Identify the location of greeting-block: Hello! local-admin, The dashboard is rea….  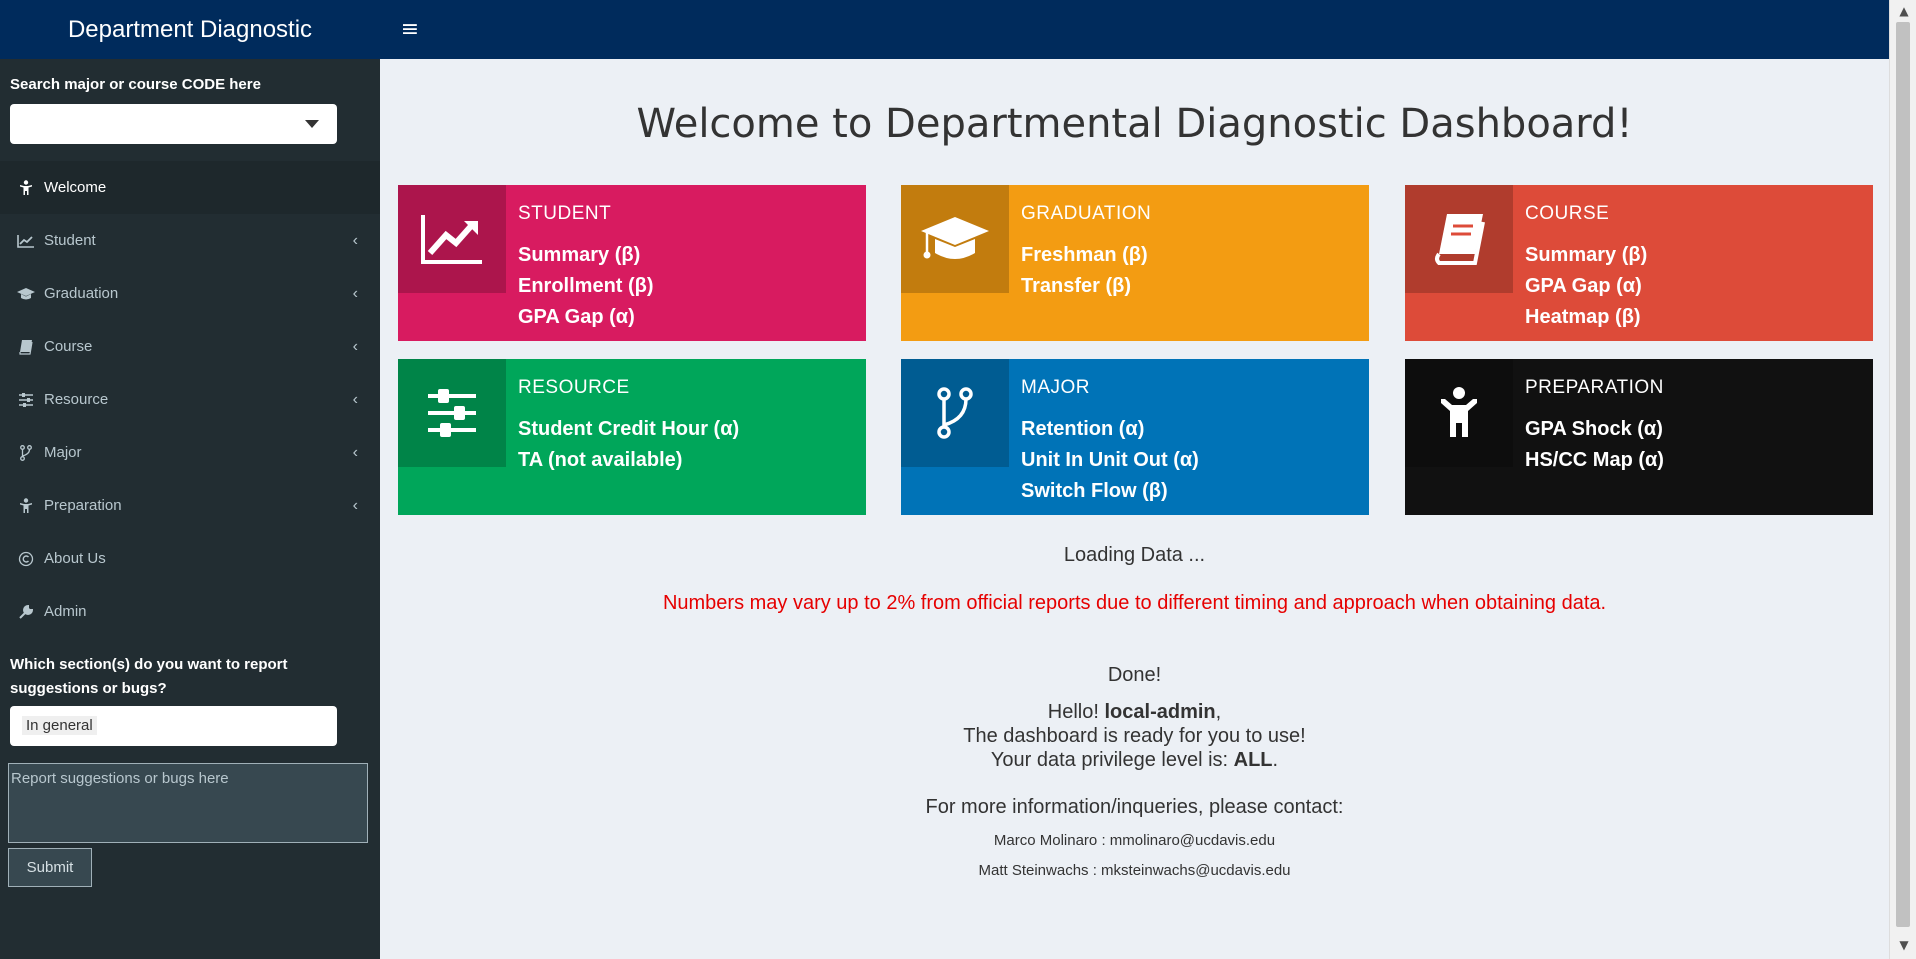
(1134, 736).